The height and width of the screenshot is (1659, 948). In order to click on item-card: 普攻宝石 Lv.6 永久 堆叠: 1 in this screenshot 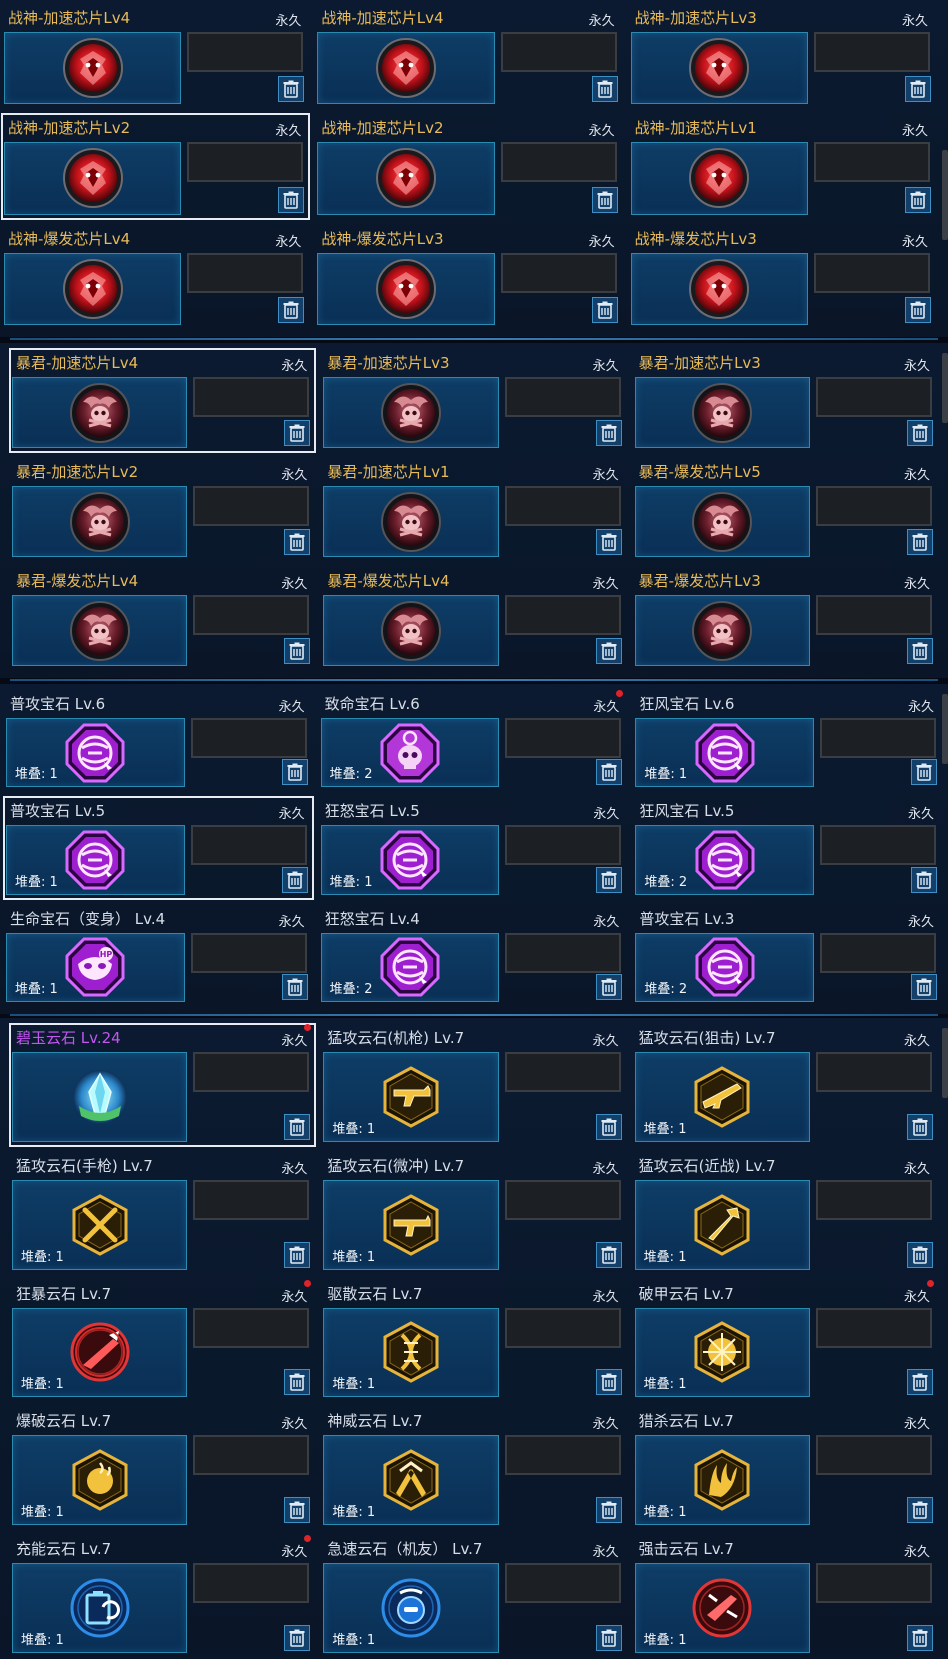, I will do `click(158, 740)`.